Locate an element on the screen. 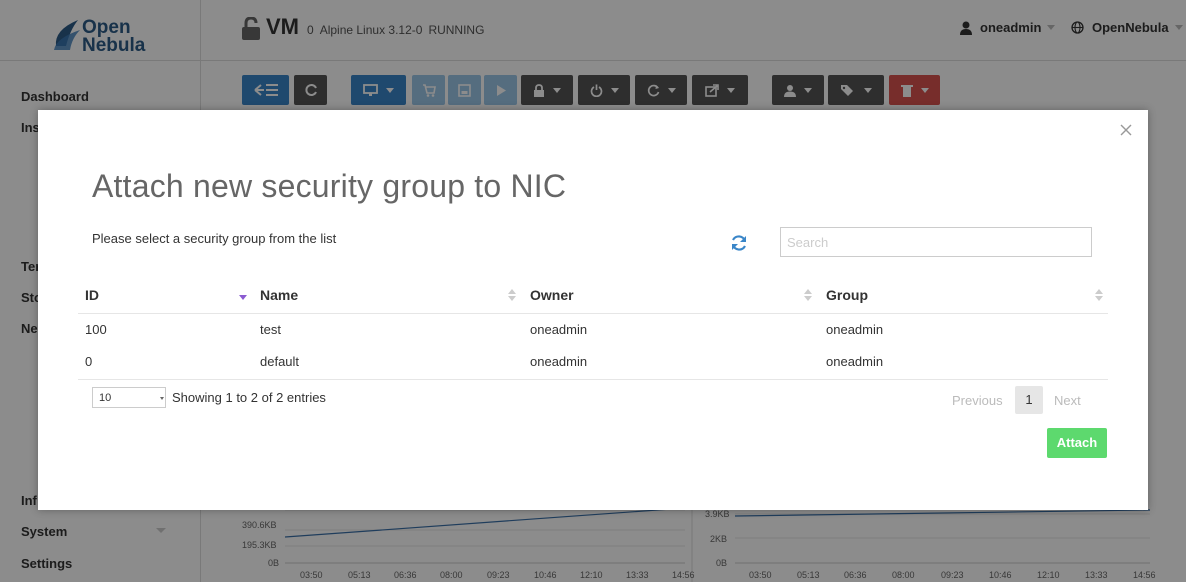  close-icon is located at coordinates (1126, 130).